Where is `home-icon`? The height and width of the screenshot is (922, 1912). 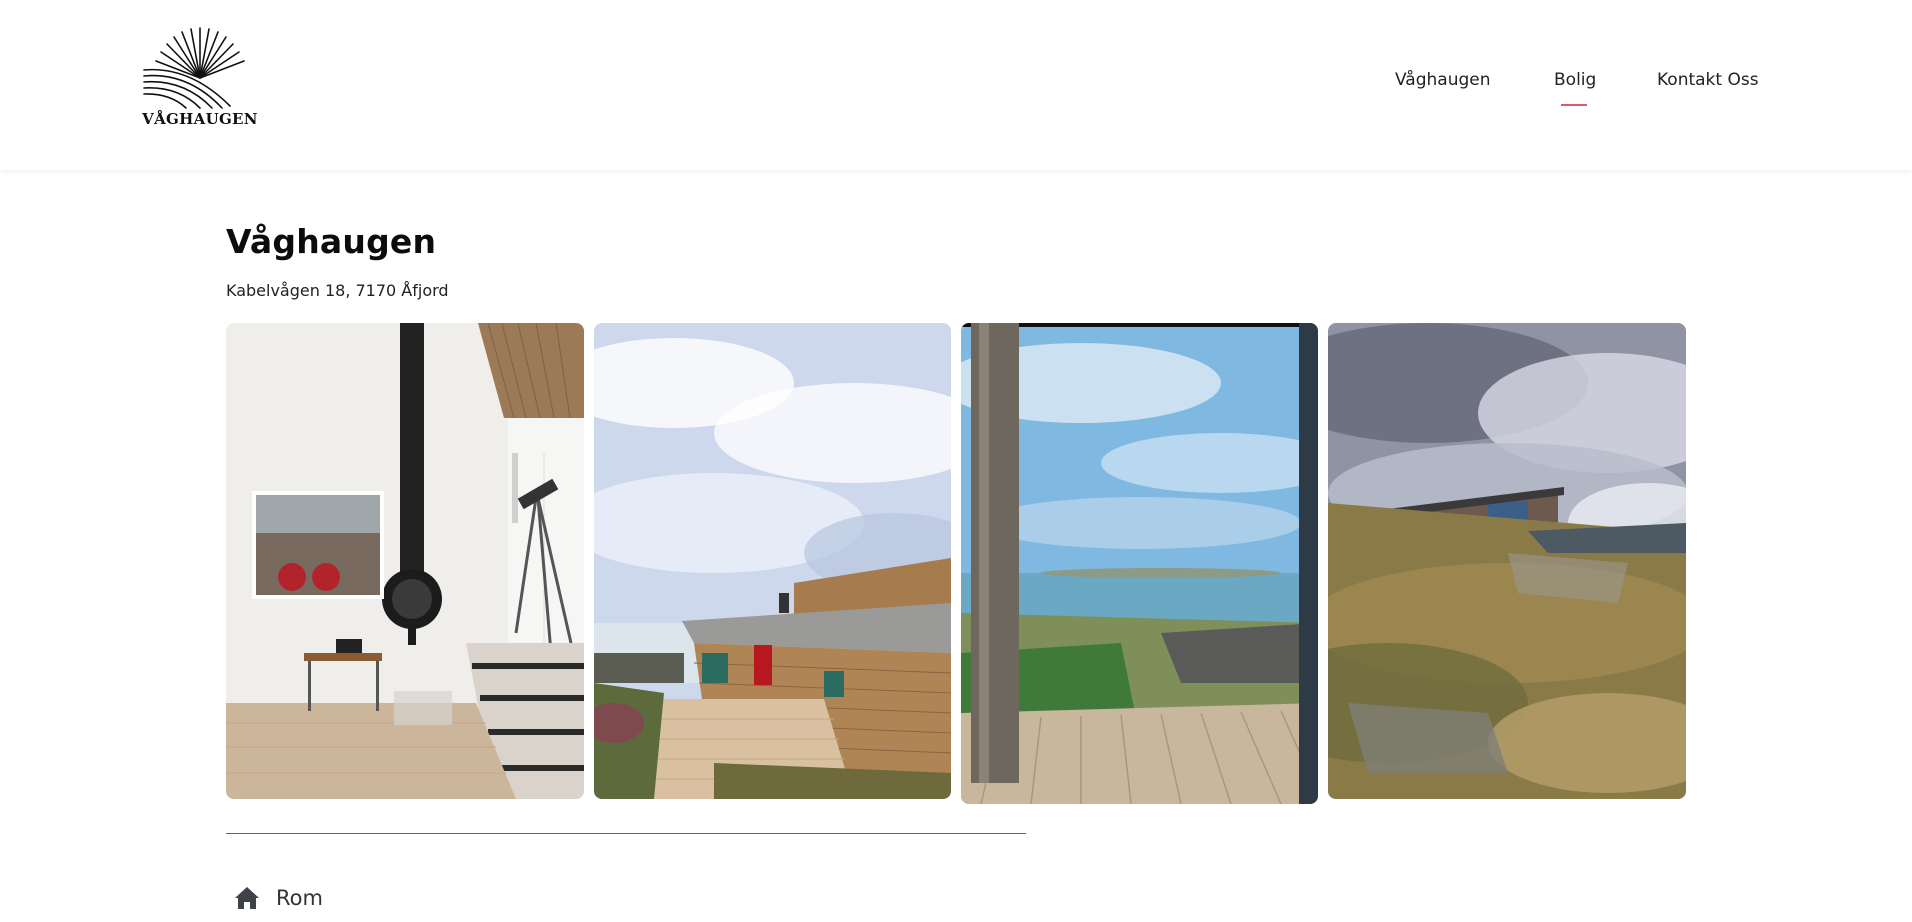
home-icon is located at coordinates (247, 898).